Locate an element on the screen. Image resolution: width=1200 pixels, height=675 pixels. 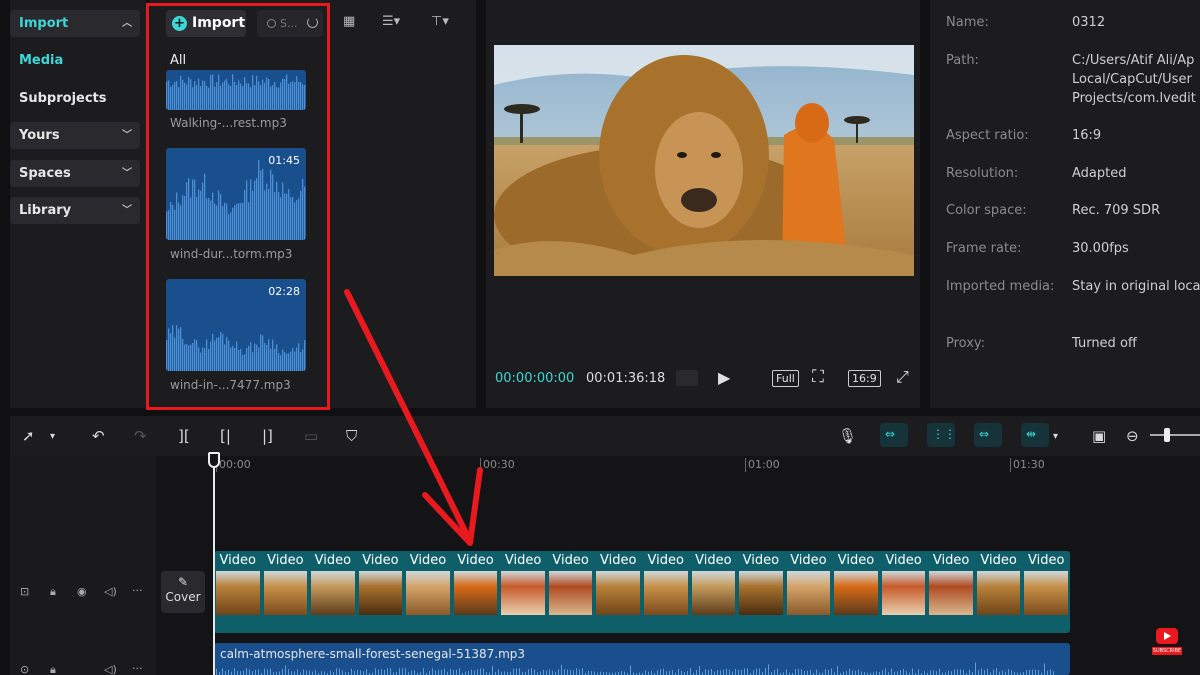
subscribe-label: SUBSCRIBE is located at coordinates (1167, 651).